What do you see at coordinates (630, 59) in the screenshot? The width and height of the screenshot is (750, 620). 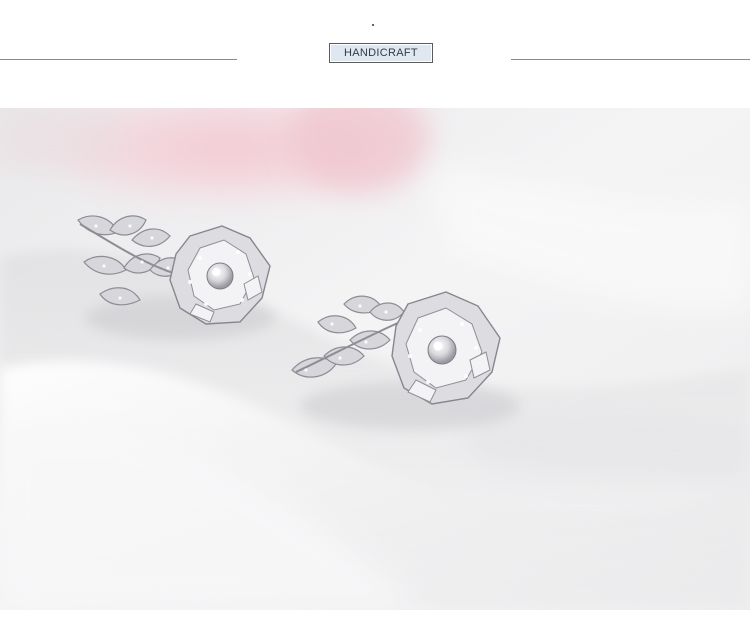 I see `divider-right` at bounding box center [630, 59].